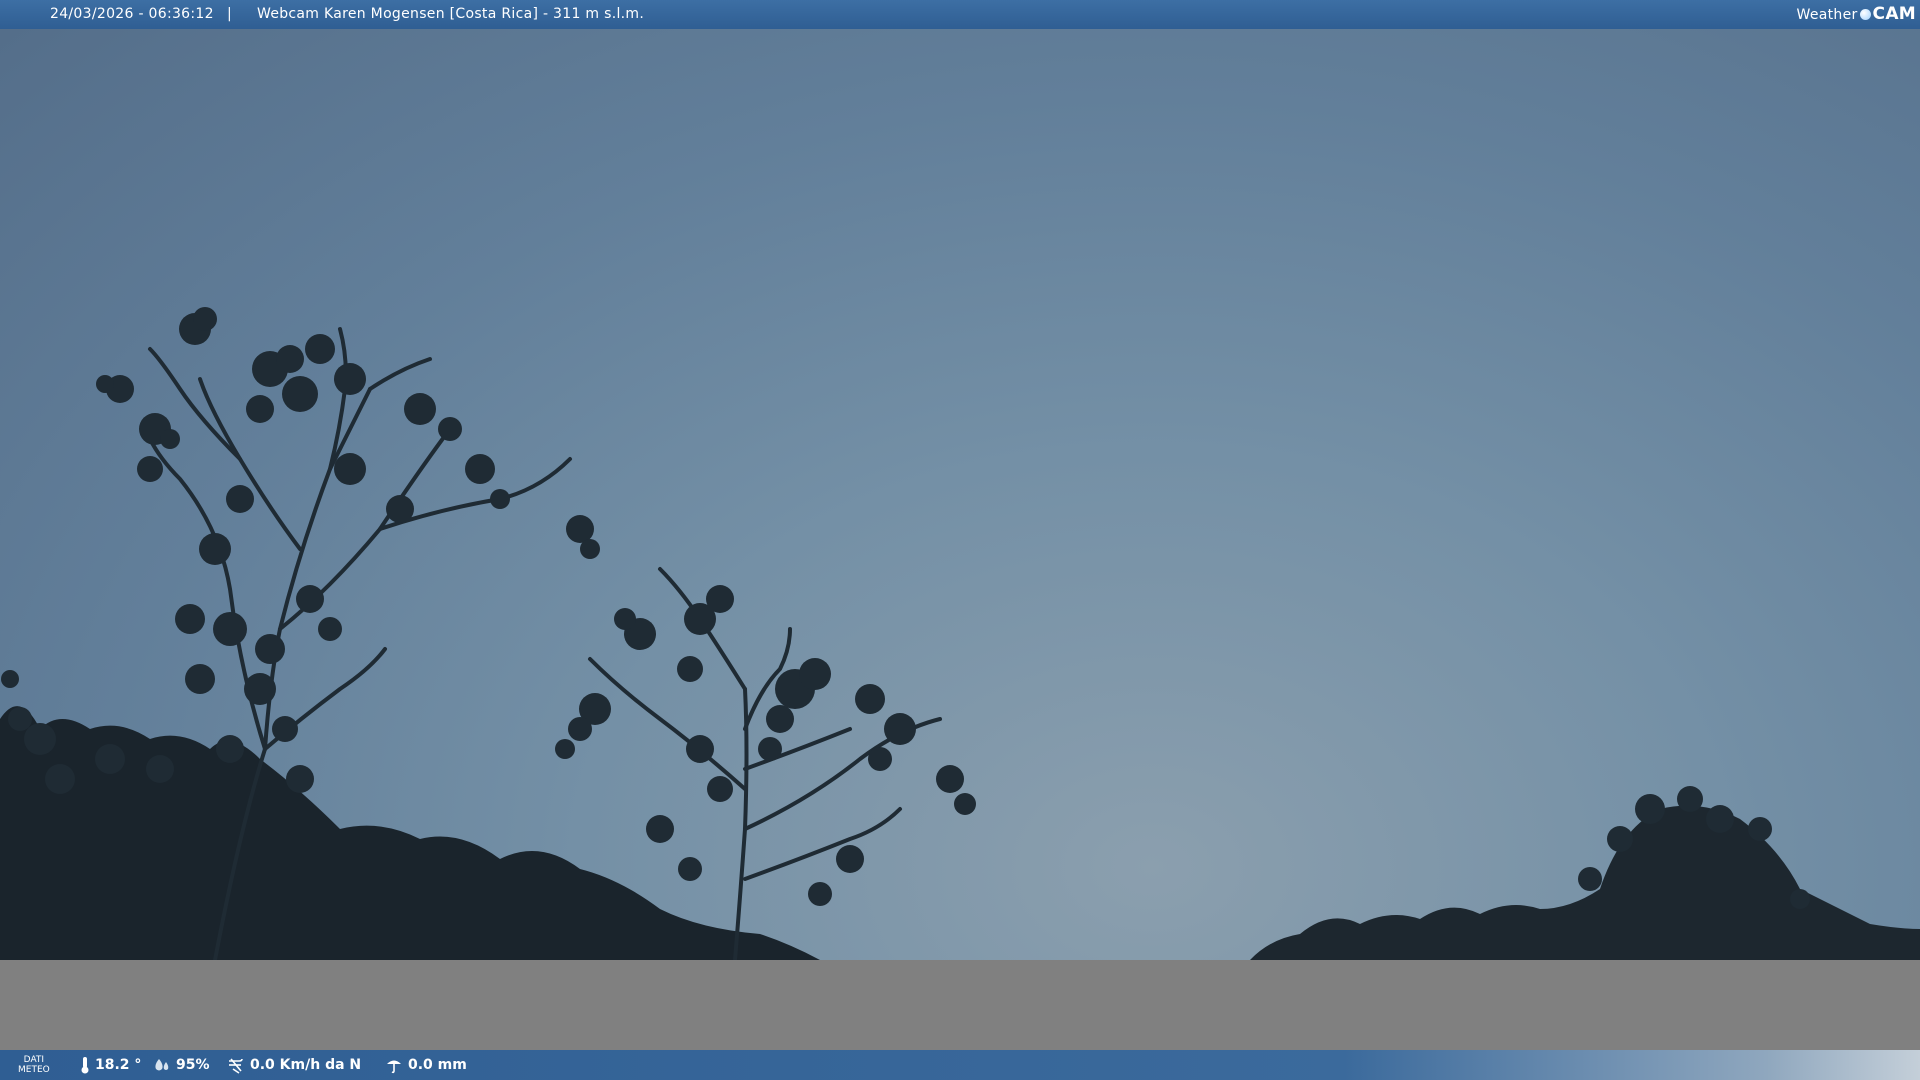 This screenshot has width=1920, height=1080. I want to click on rain-value: 0.0 mm, so click(437, 1065).